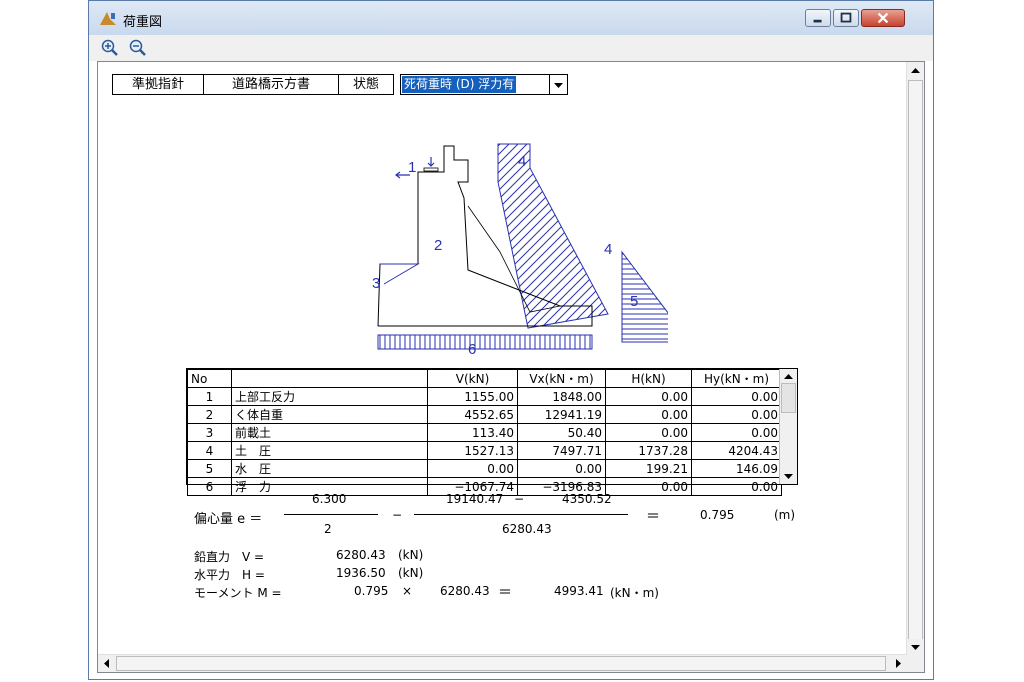 The width and height of the screenshot is (1024, 682). I want to click on moment-v: 6280.43, so click(465, 591).